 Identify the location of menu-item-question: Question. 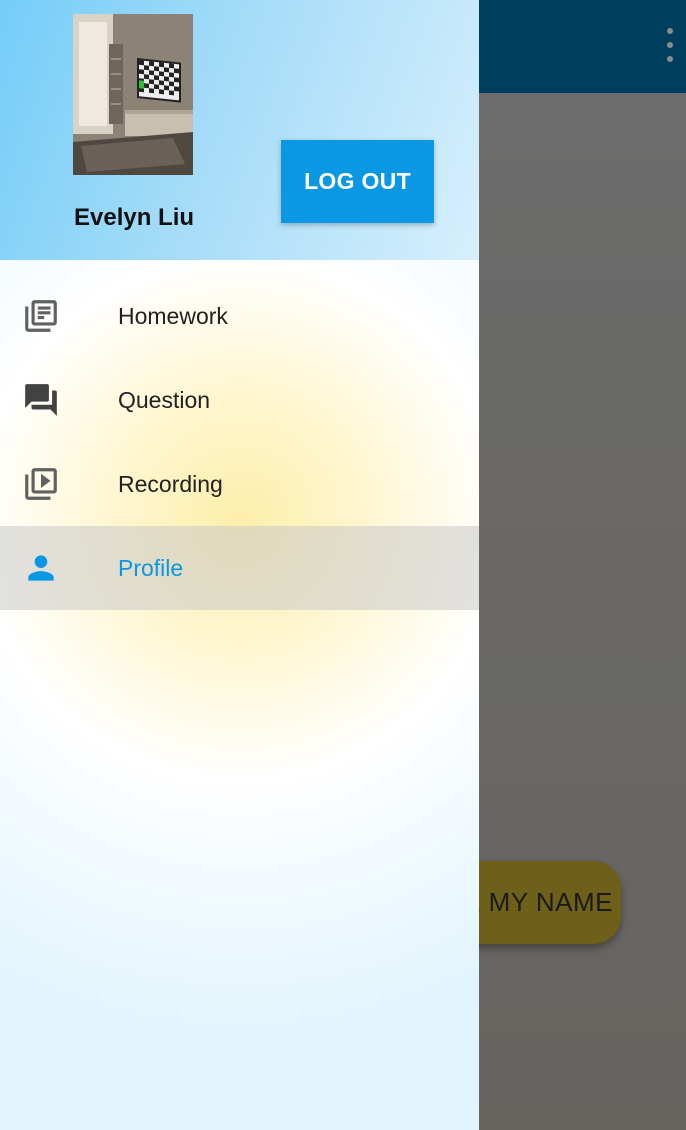
(239, 400).